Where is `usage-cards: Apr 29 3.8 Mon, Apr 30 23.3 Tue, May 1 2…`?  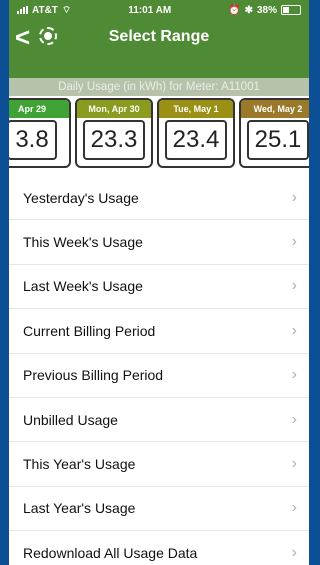
usage-cards: Apr 29 3.8 Mon, Apr 30 23.3 Tue, May 1 2… is located at coordinates (159, 135).